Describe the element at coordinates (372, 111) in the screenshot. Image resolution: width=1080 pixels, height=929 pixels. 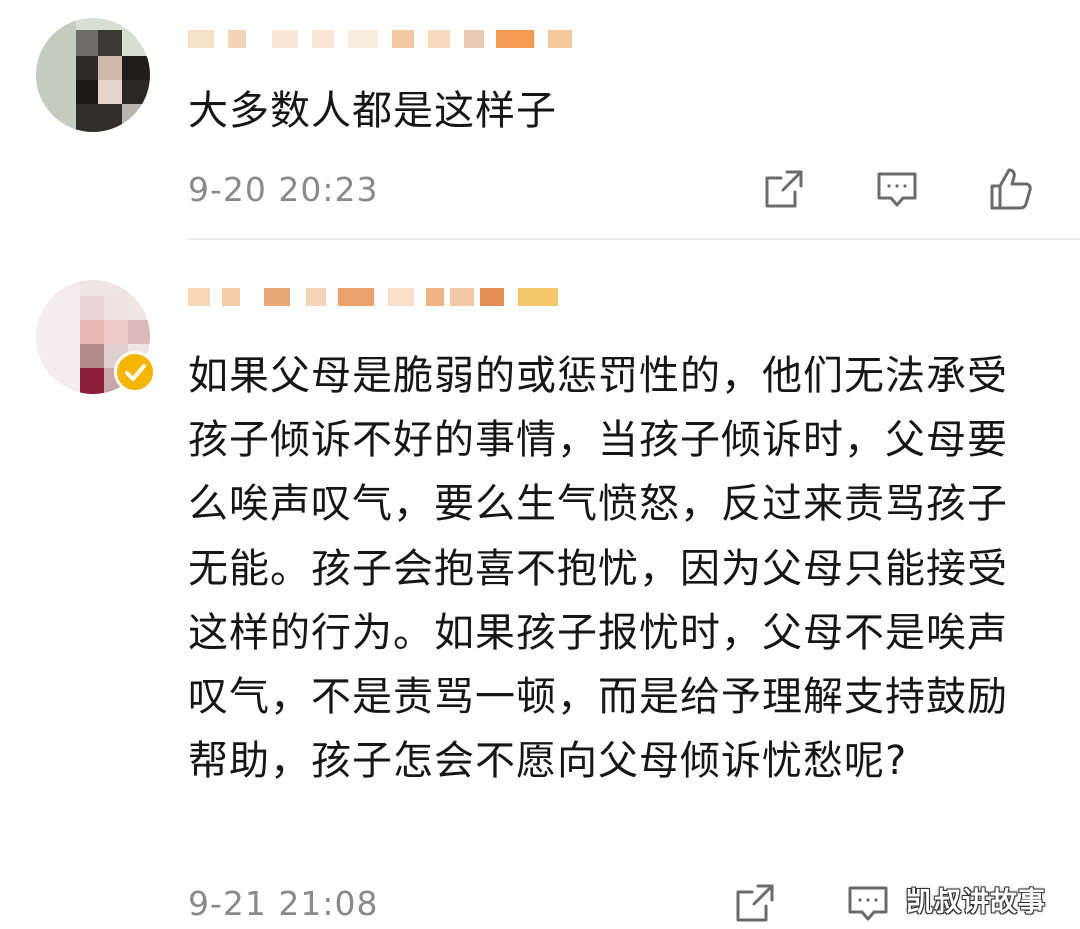
I see `comment-text: 大多数人都是这样子` at that location.